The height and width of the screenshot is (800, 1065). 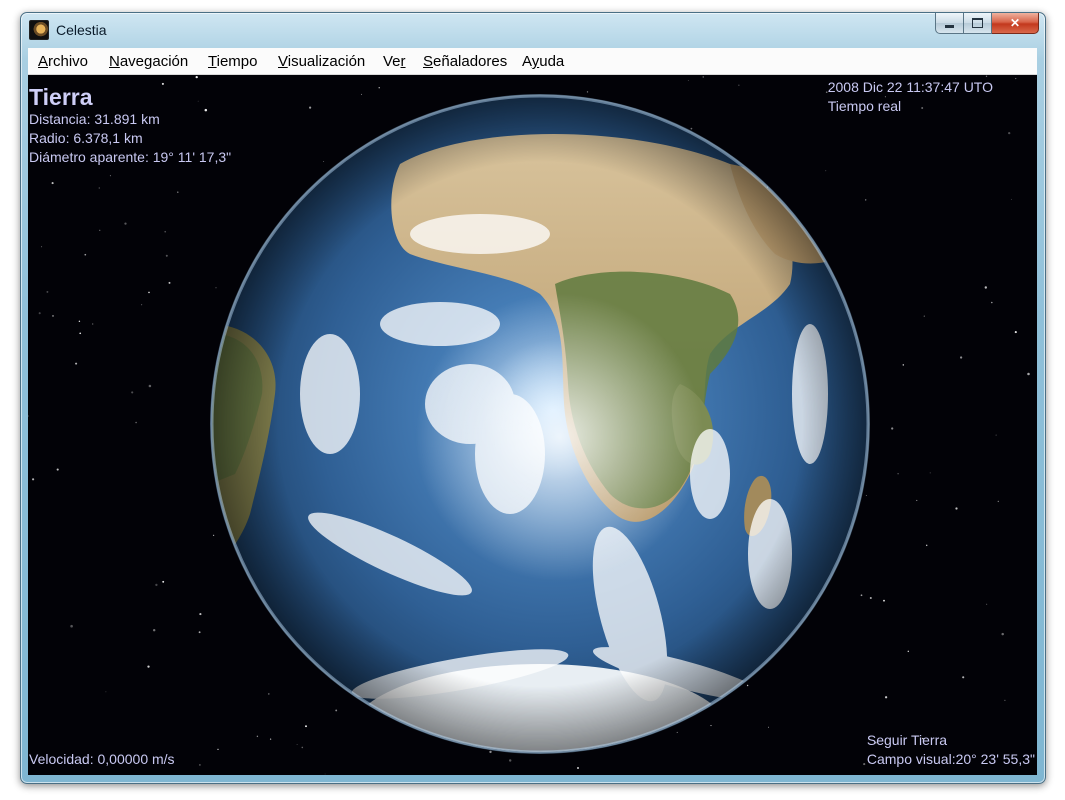 I want to click on object-name: Tierra, so click(x=61, y=97).